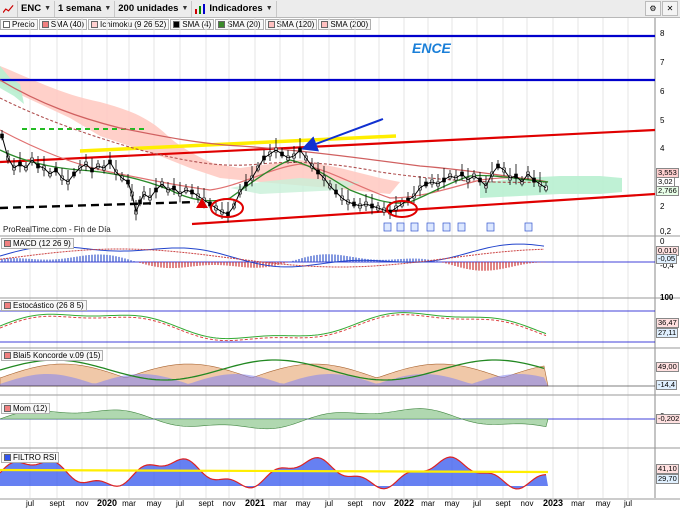 This screenshot has height=510, width=680. Describe the element at coordinates (662, 91) in the screenshot. I see `price-axis-label: 6` at that location.